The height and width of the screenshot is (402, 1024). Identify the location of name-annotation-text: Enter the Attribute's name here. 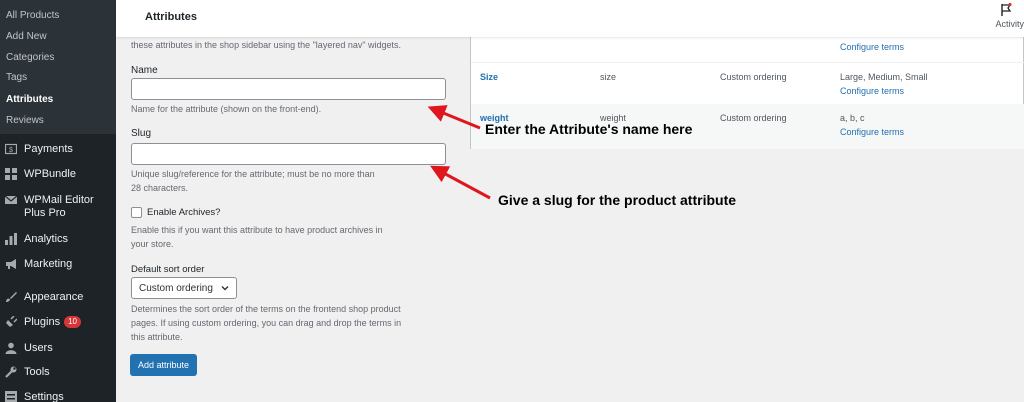
(589, 129).